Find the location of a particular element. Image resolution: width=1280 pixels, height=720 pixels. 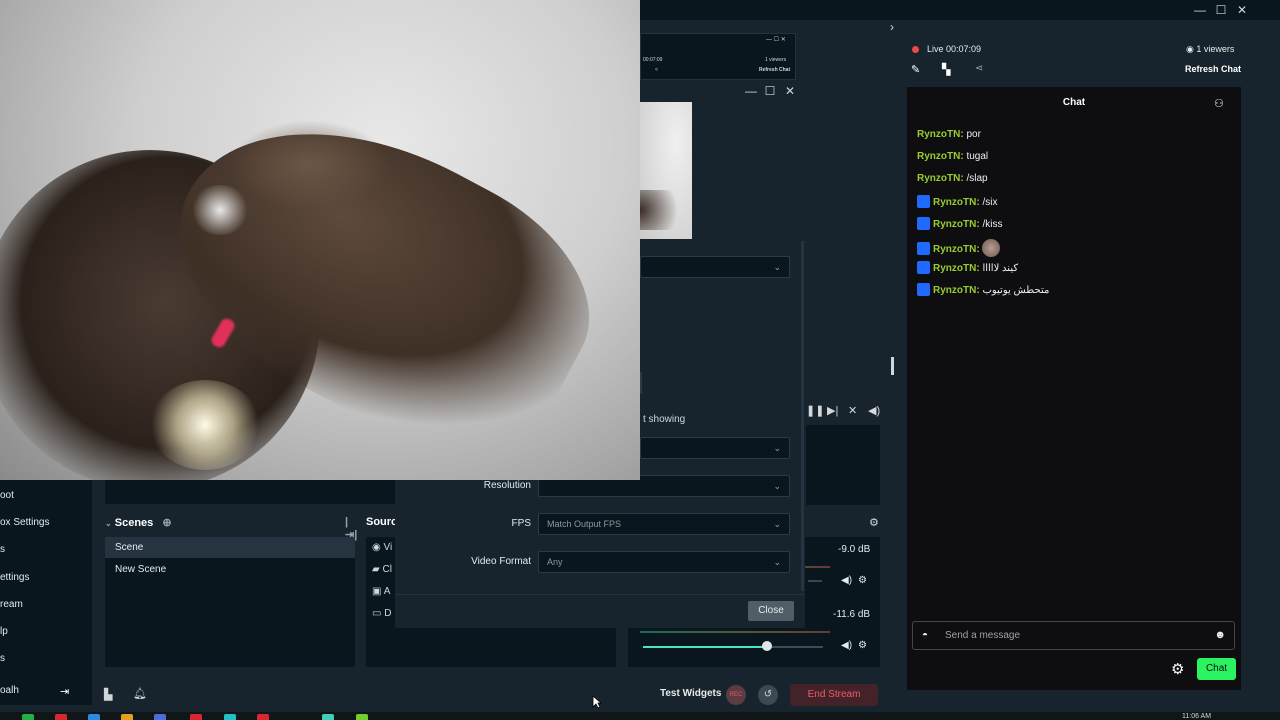

nav-item-7: oalh is located at coordinates (9, 690).